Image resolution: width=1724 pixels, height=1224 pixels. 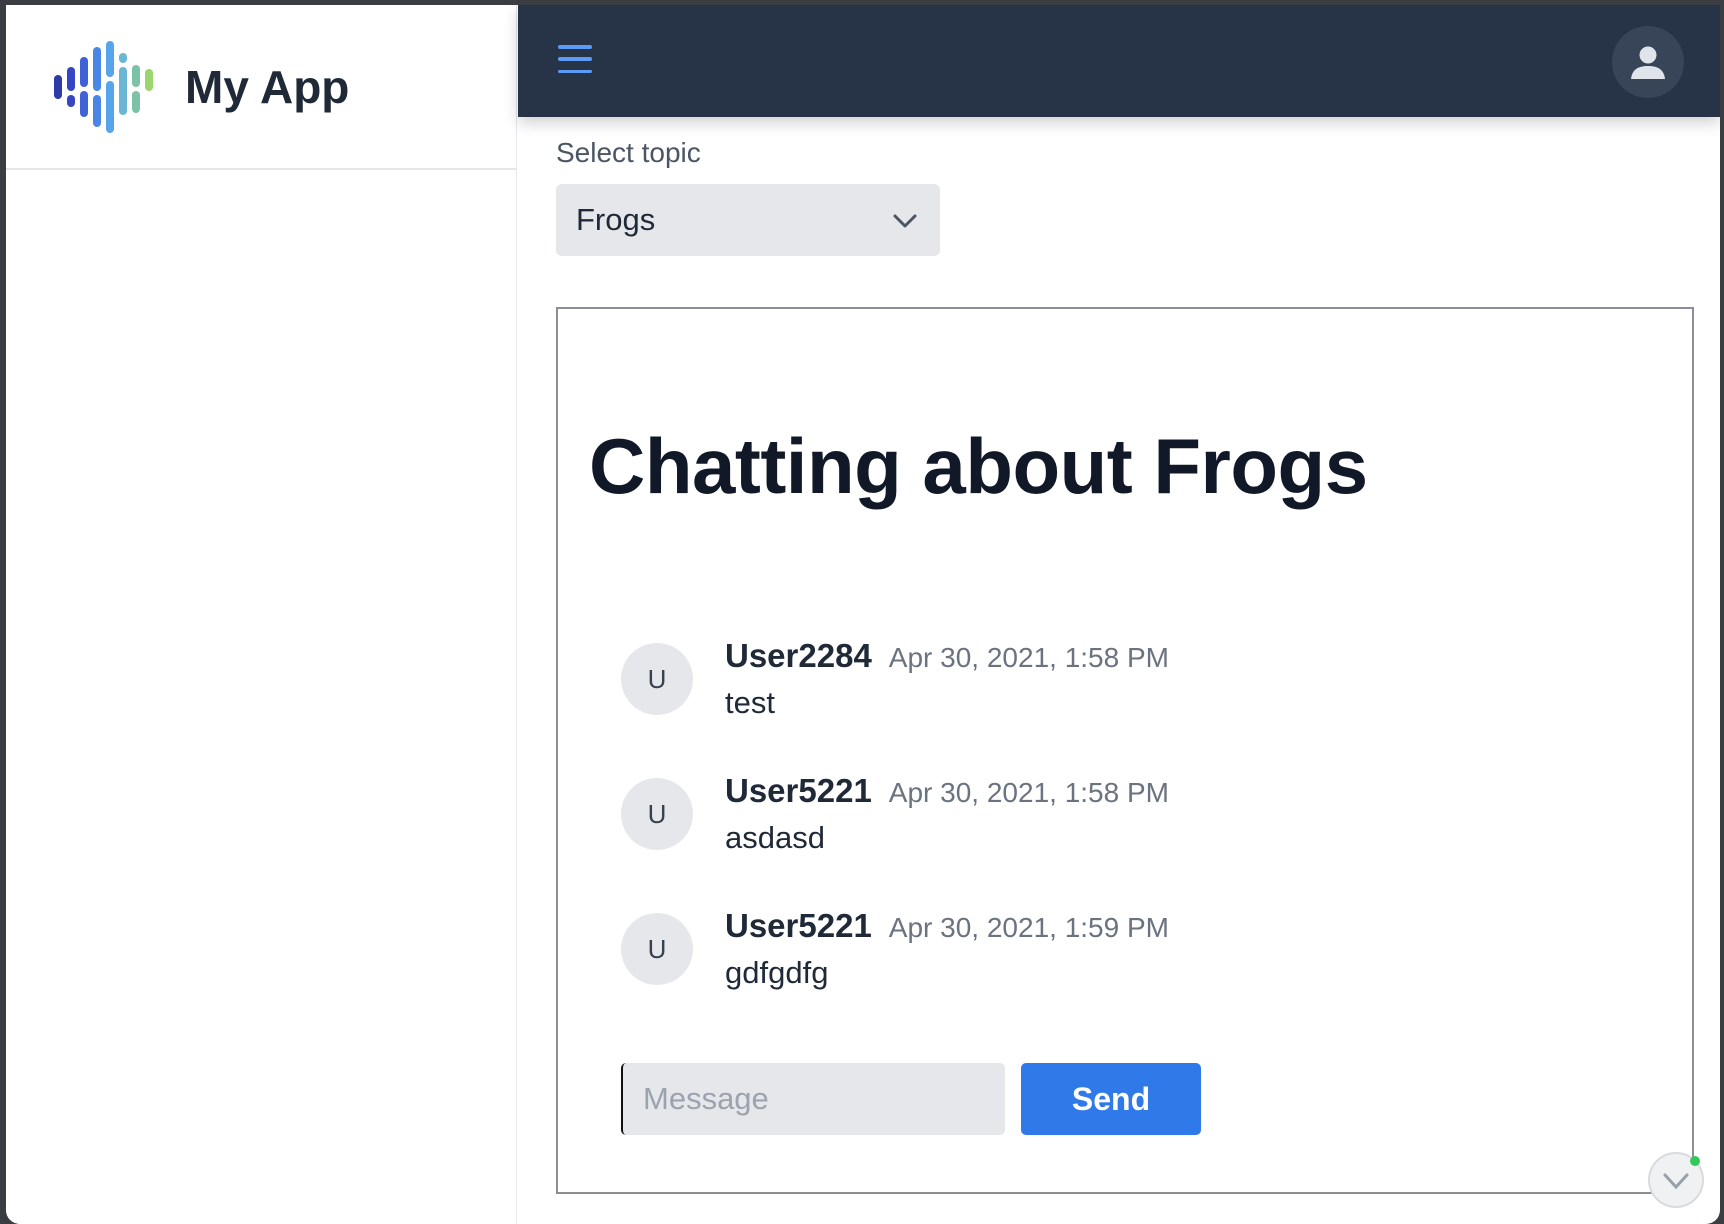 What do you see at coordinates (775, 837) in the screenshot?
I see `message-text: asdasd` at bounding box center [775, 837].